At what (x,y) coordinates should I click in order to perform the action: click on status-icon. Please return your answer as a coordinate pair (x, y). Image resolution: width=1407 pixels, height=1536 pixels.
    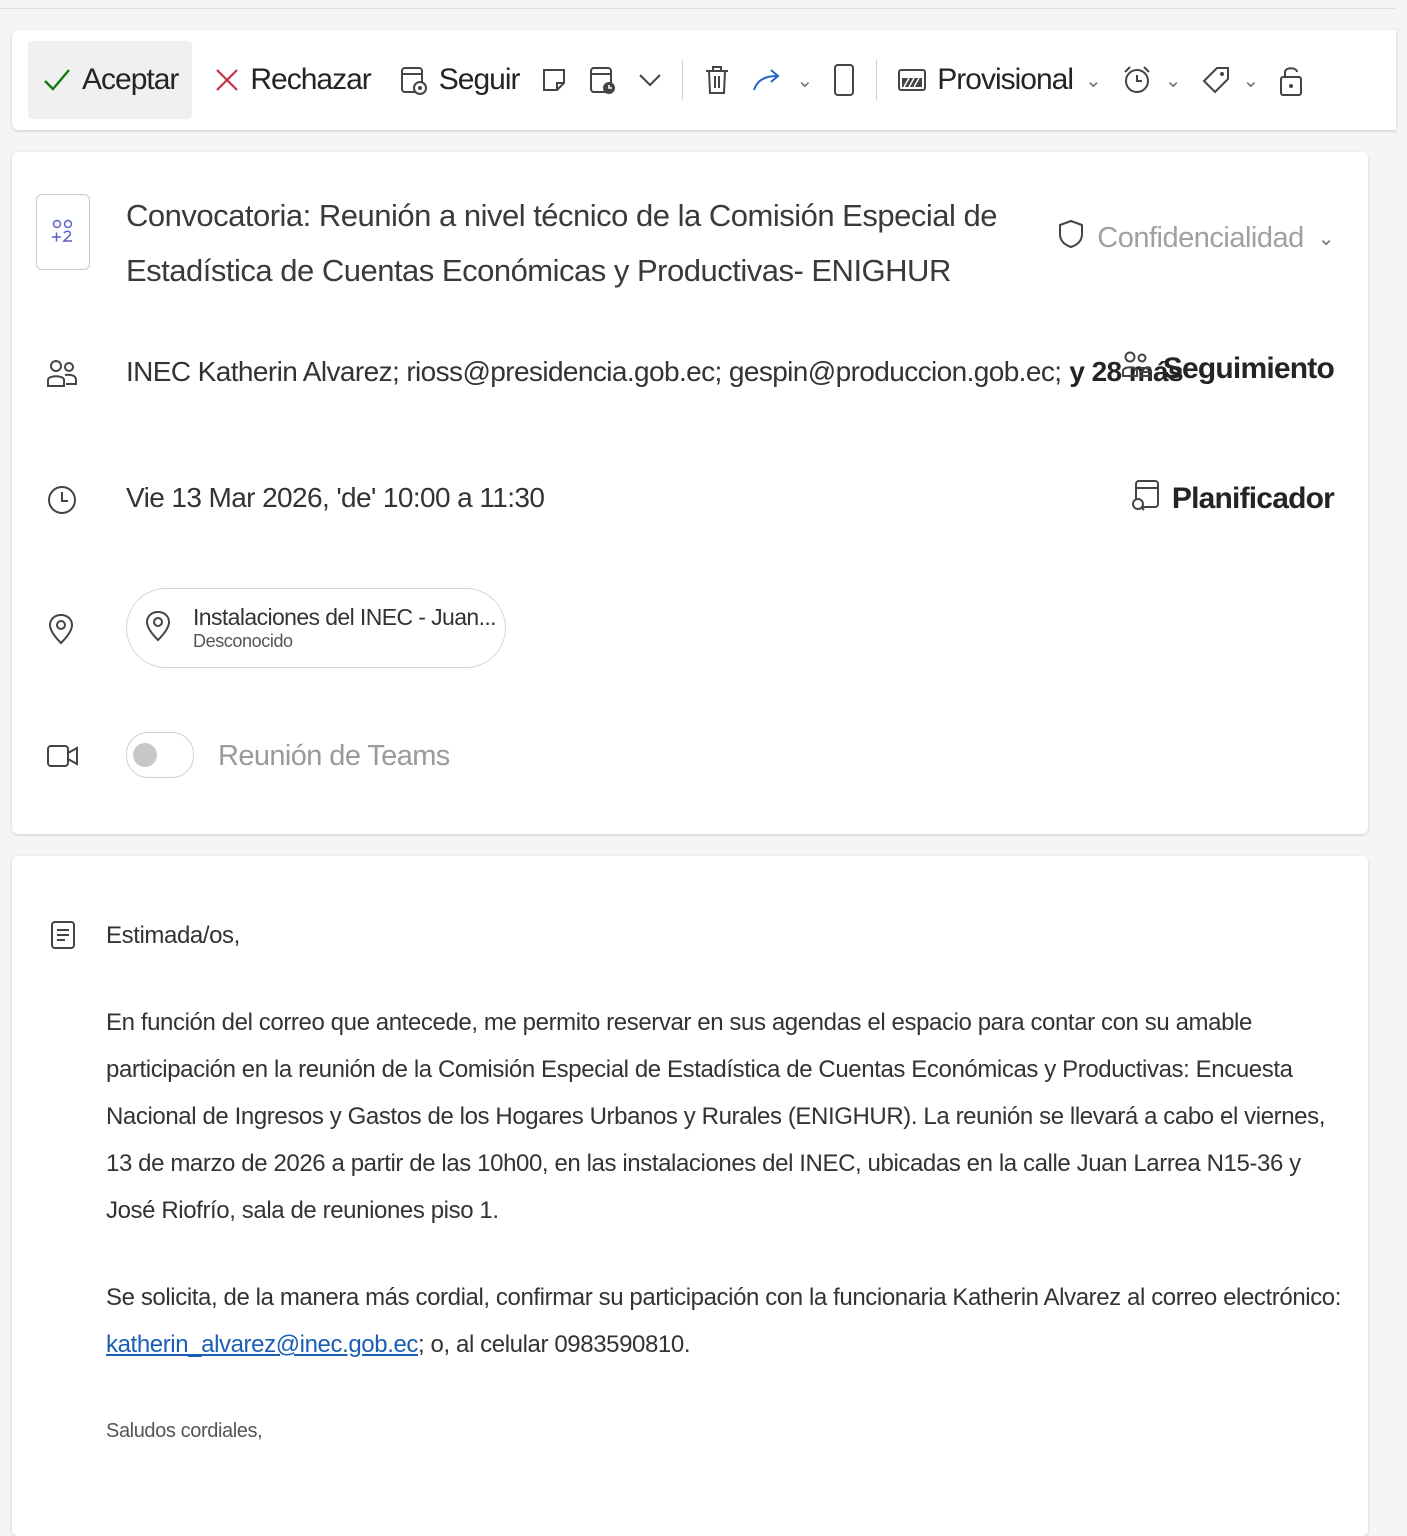
    Looking at the image, I should click on (912, 80).